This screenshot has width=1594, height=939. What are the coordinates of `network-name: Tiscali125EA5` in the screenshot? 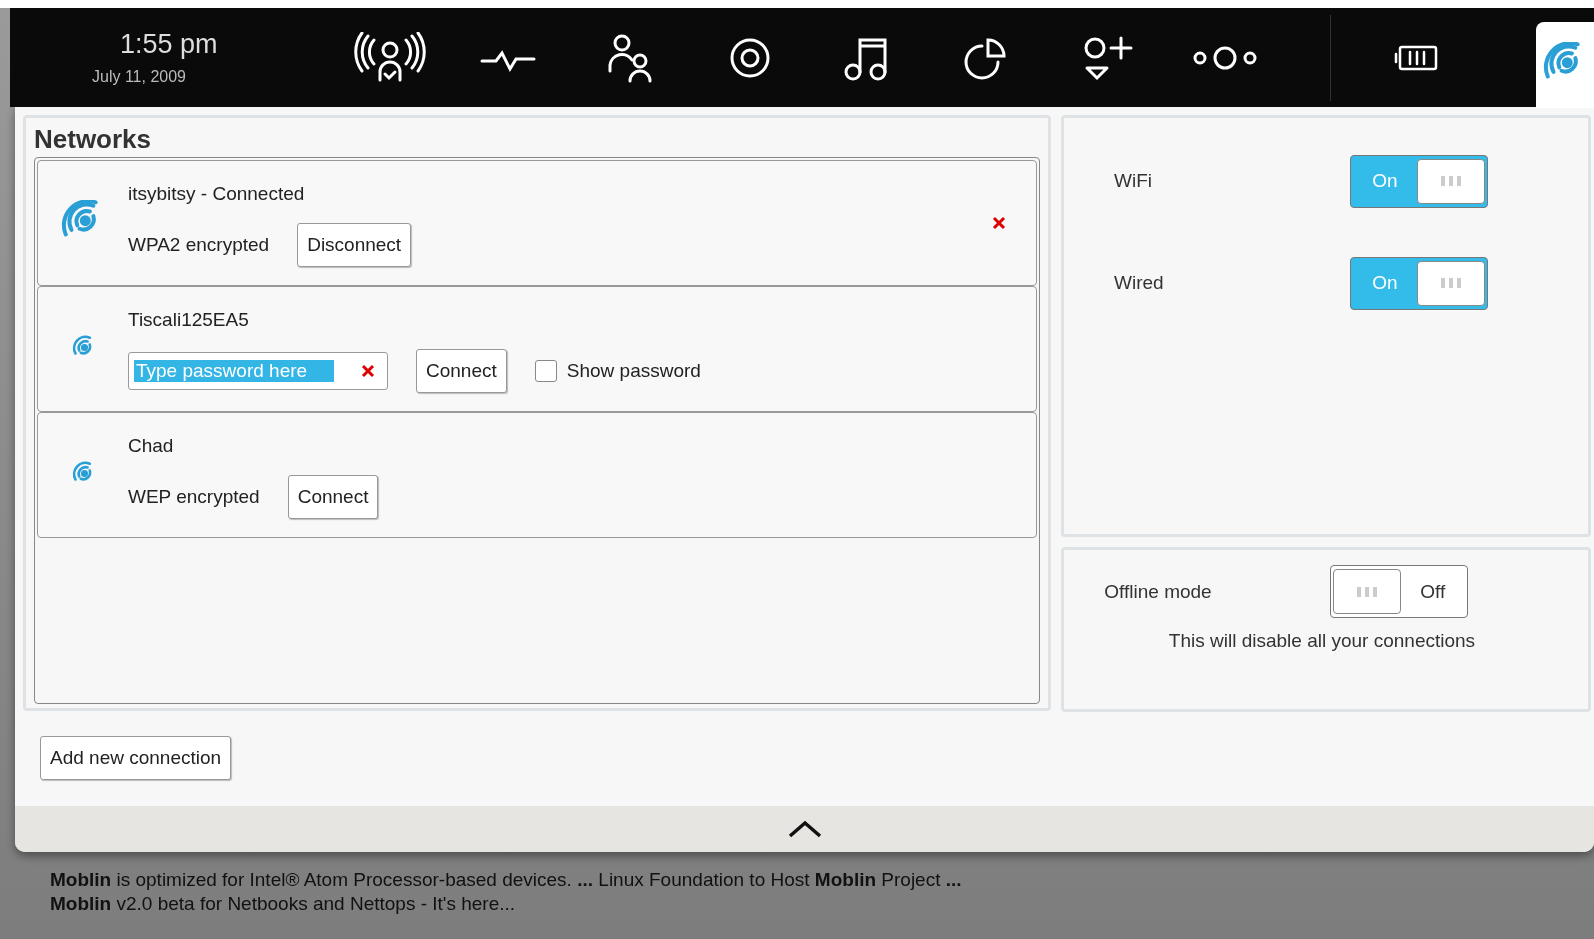 It's located at (189, 320).